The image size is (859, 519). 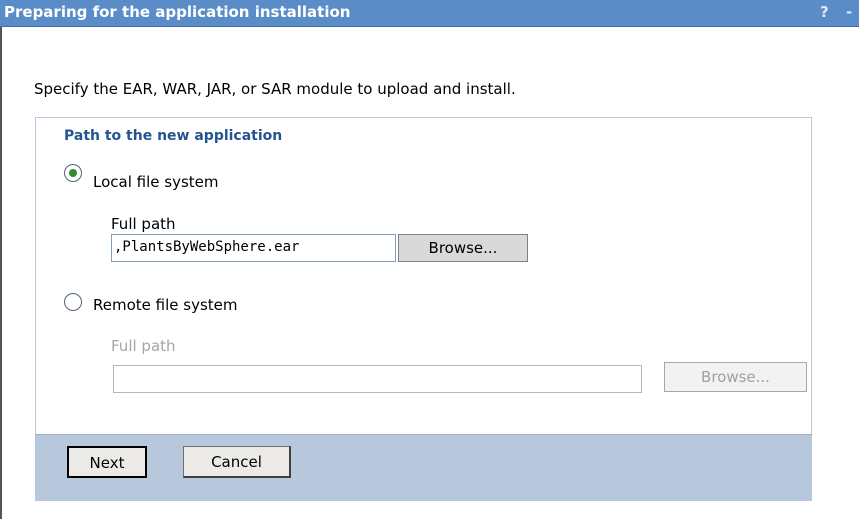 I want to click on path-group-legend: Path to the new application, so click(x=173, y=136).